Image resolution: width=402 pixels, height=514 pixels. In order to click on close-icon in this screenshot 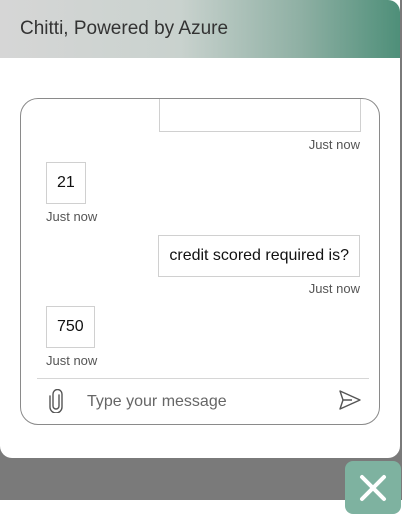, I will do `click(373, 487)`.